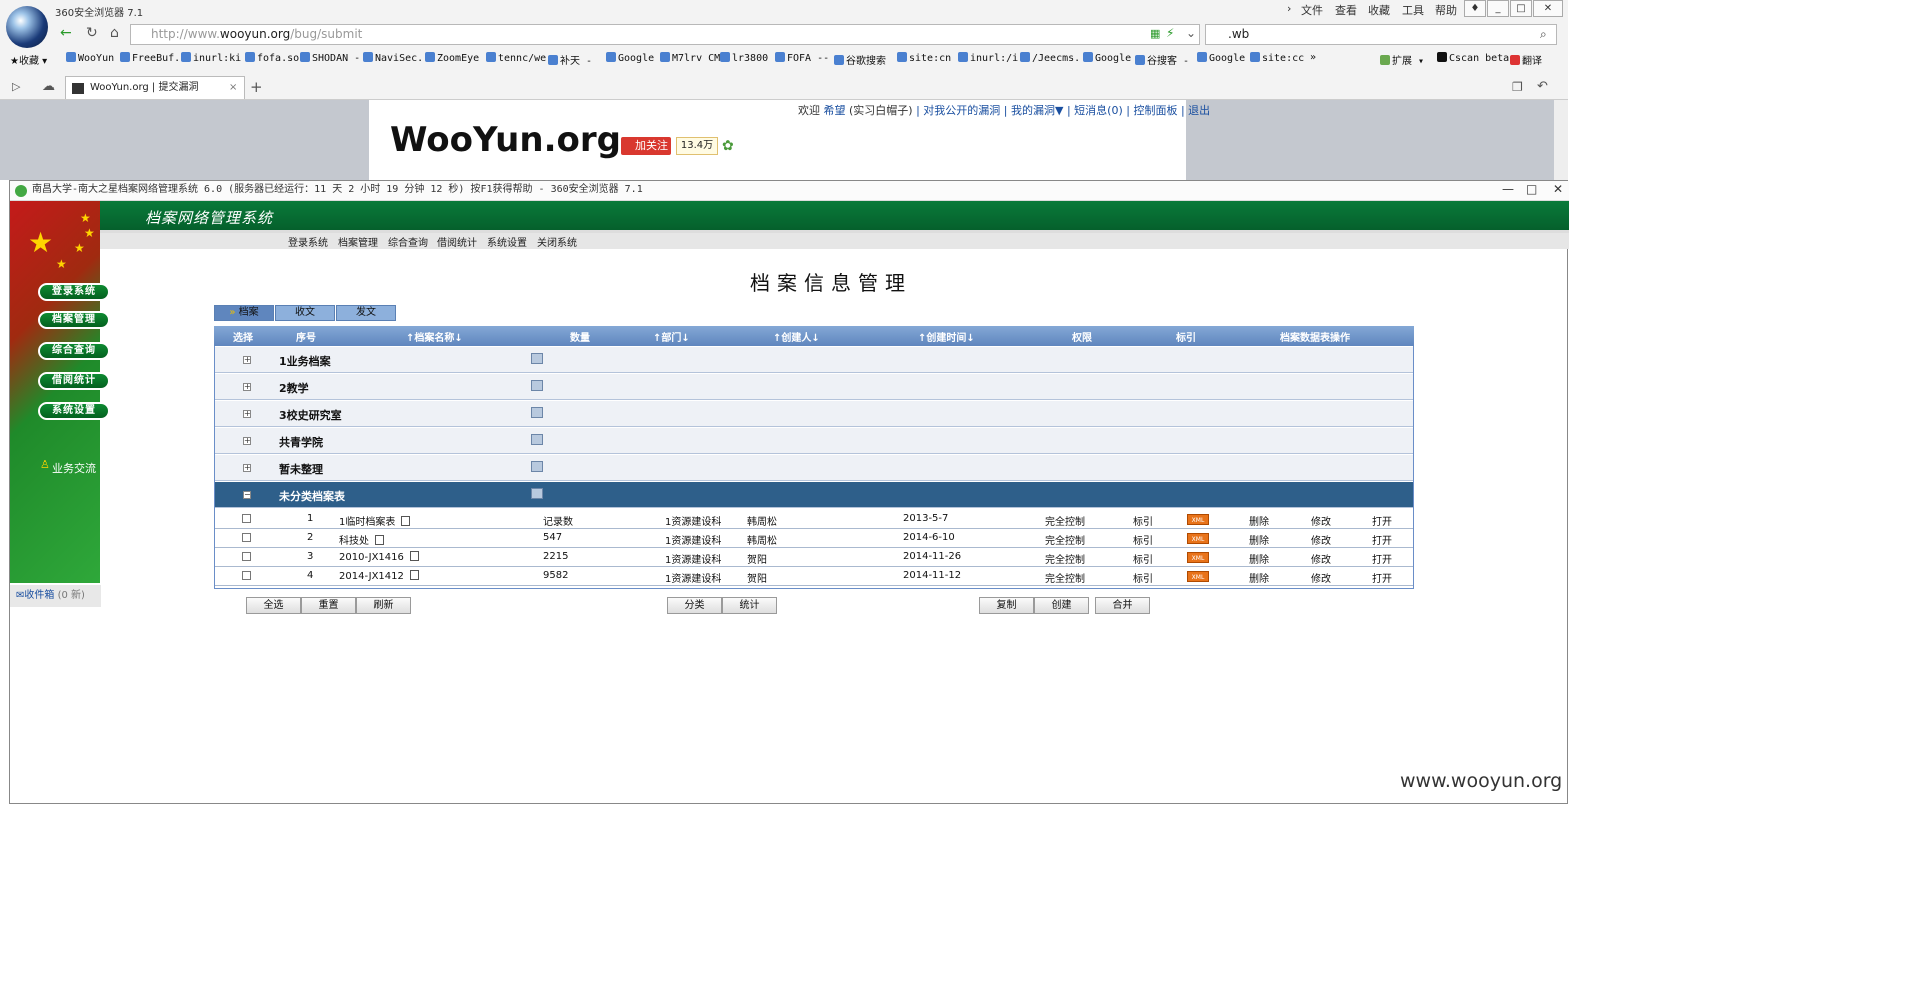 The width and height of the screenshot is (1920, 984). What do you see at coordinates (1543, 34) in the screenshot?
I see `search-icon: ⌕` at bounding box center [1543, 34].